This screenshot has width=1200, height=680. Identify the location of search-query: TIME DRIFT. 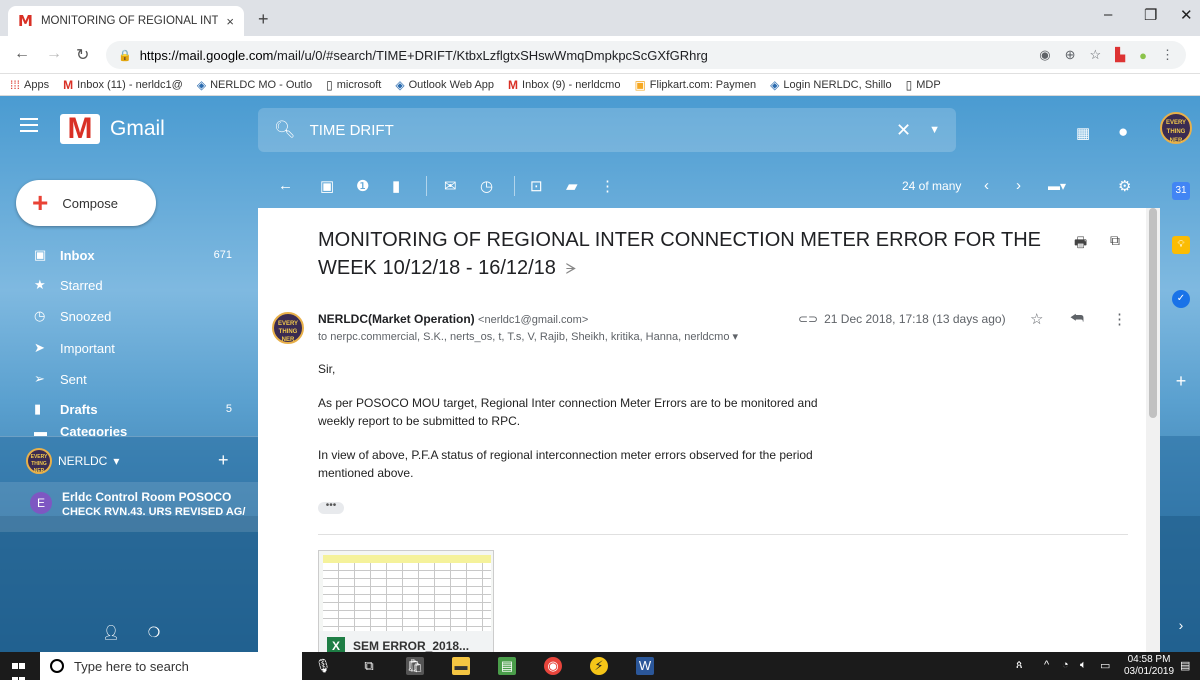
(603, 130).